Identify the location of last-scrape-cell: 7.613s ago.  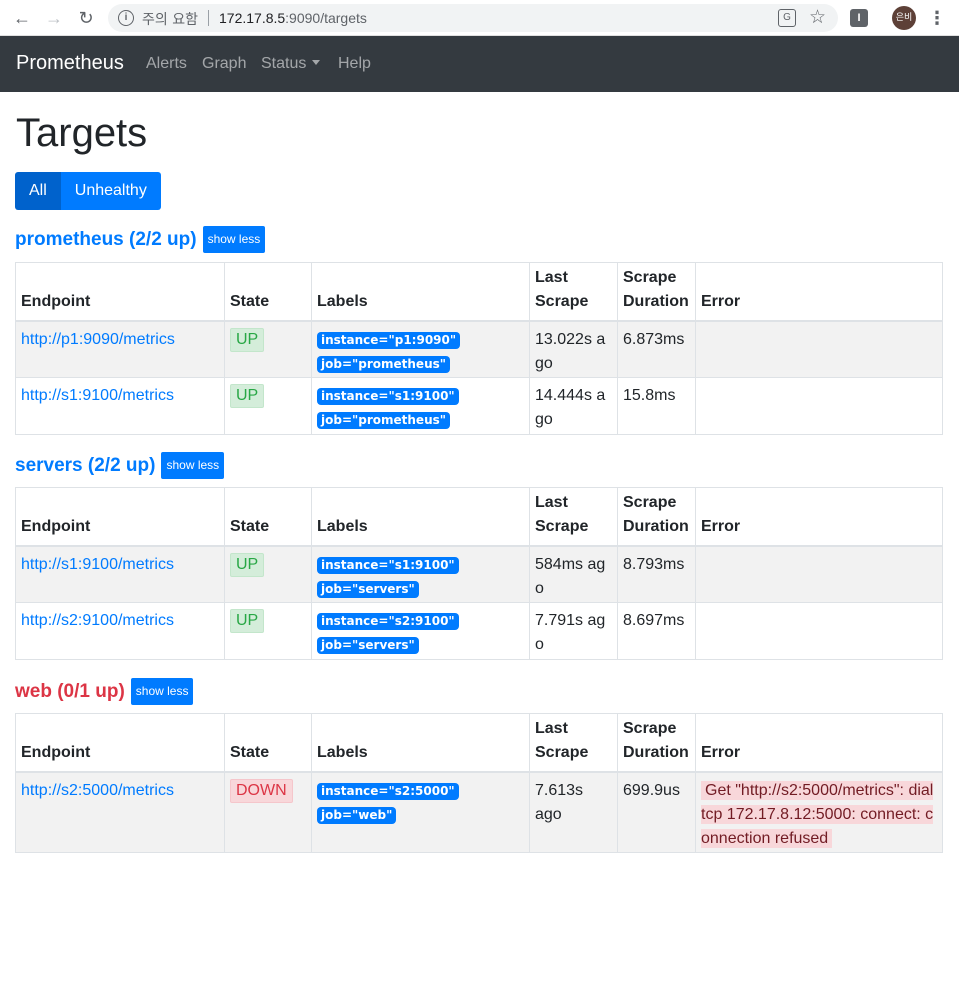
(573, 812).